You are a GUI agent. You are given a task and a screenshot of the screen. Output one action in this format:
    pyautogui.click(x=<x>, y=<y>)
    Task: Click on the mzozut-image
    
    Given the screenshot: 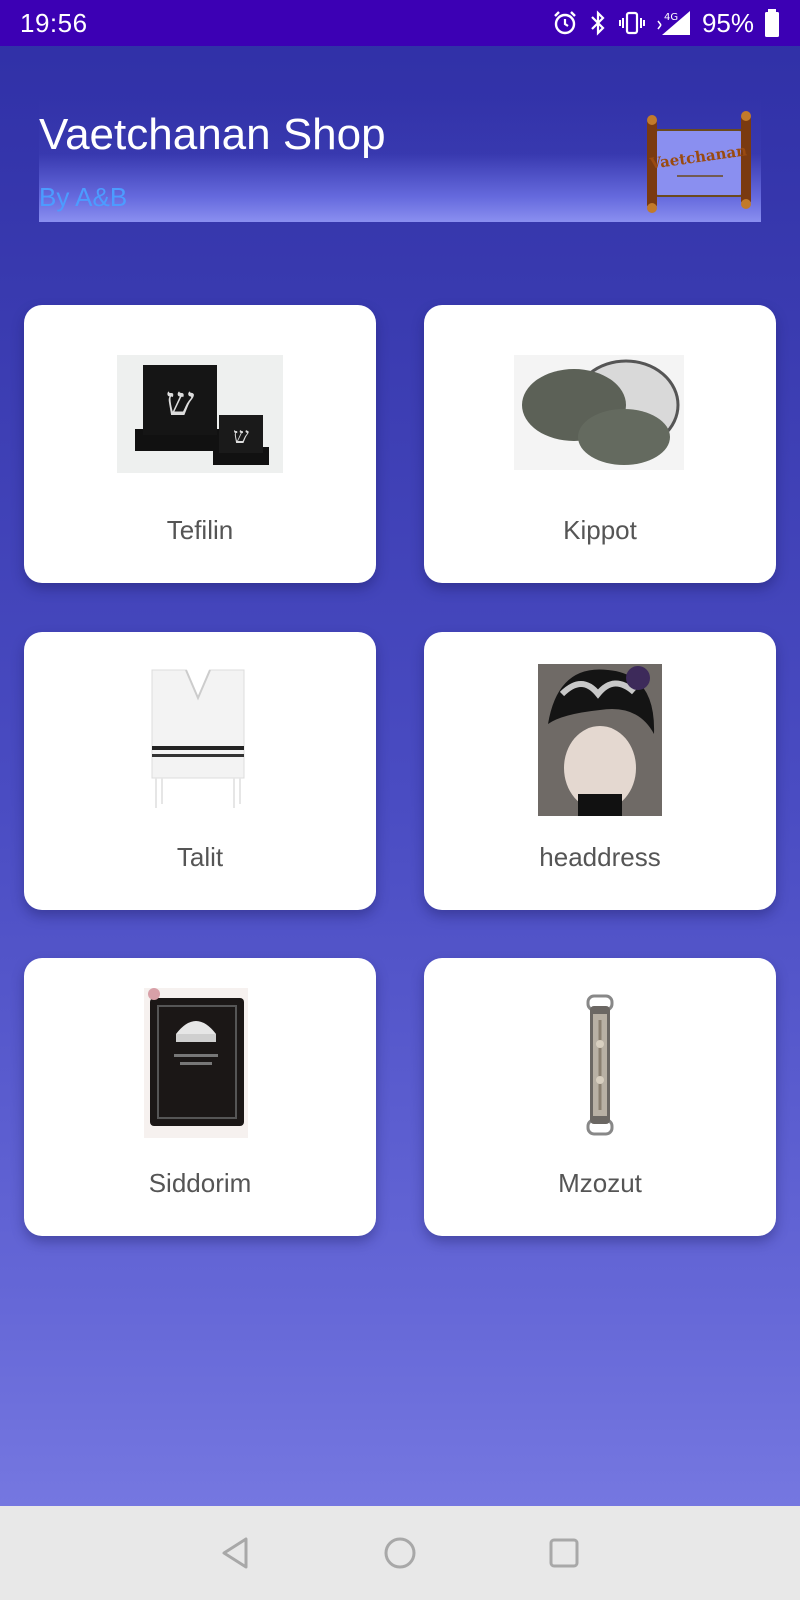 What is the action you would take?
    pyautogui.click(x=600, y=1065)
    